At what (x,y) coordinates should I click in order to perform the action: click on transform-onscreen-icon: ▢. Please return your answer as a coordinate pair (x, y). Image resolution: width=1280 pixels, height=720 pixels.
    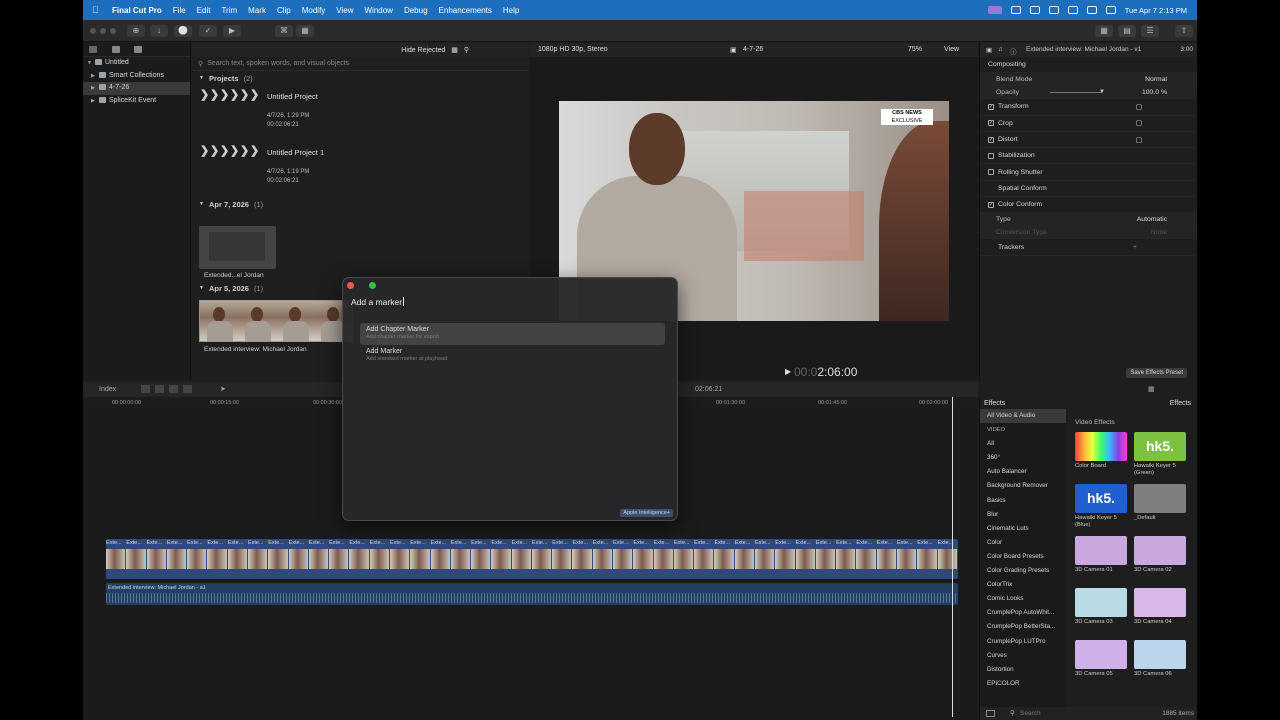
    Looking at the image, I should click on (1139, 107).